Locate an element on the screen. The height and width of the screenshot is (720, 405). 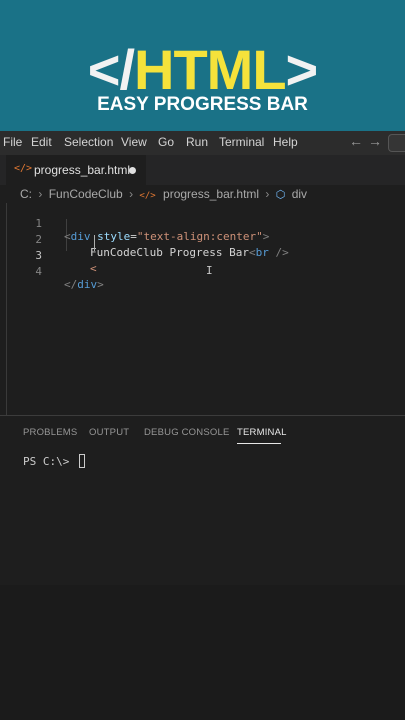
tag-bracket: </ is located at coordinates (71, 284).